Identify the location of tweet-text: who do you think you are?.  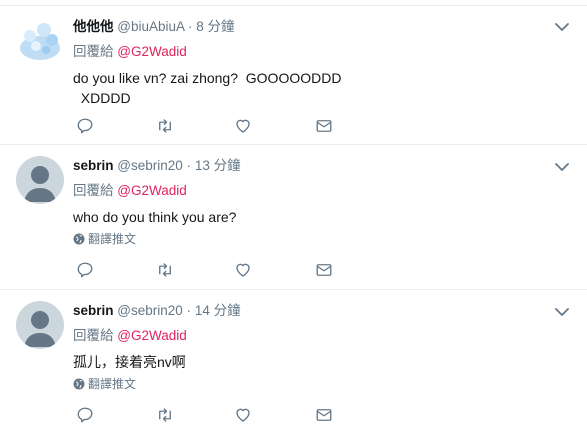
(155, 217).